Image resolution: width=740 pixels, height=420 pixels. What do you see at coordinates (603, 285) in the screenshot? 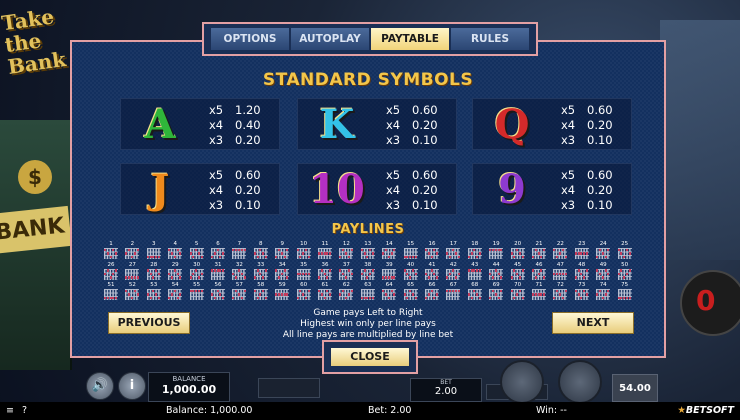
I see `payline-number: 74` at bounding box center [603, 285].